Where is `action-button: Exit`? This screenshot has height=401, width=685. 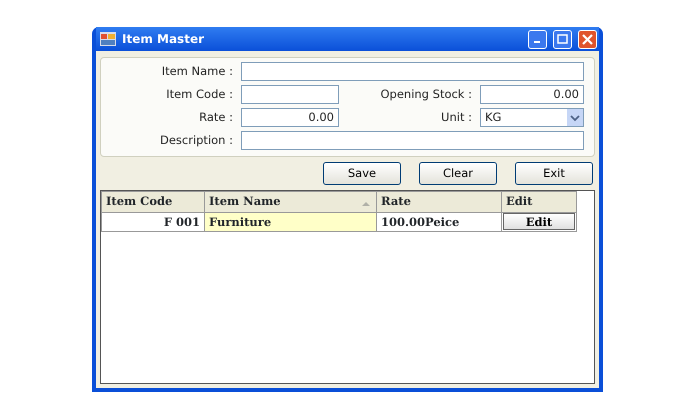 action-button: Exit is located at coordinates (554, 173).